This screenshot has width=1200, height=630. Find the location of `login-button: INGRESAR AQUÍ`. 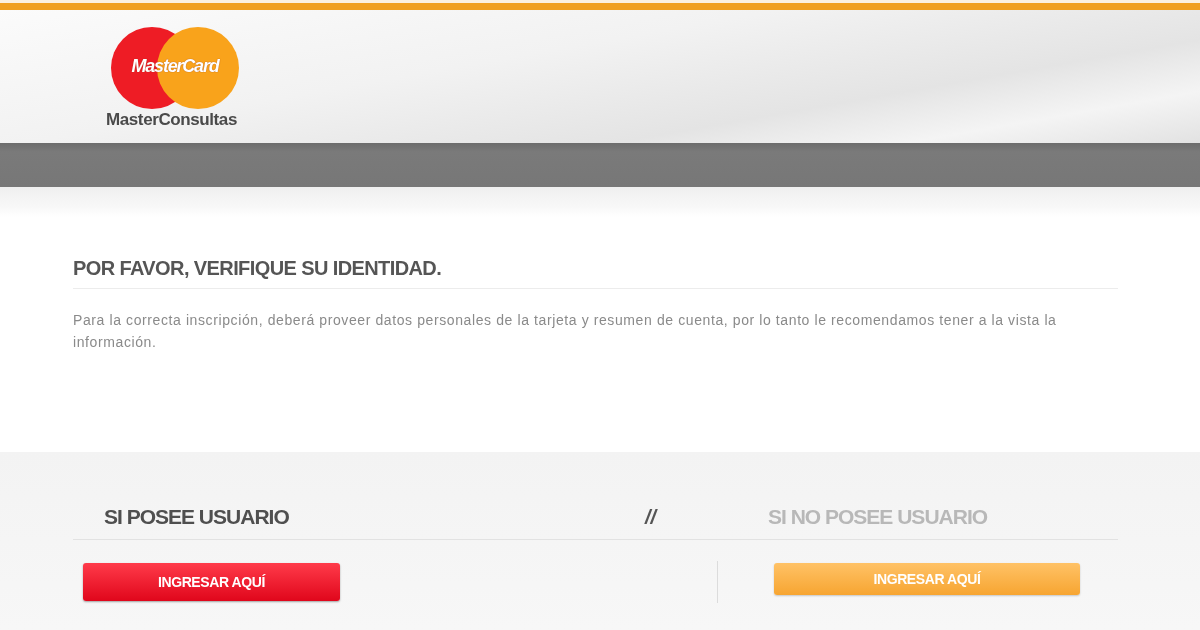

login-button: INGRESAR AQUÍ is located at coordinates (211, 582).